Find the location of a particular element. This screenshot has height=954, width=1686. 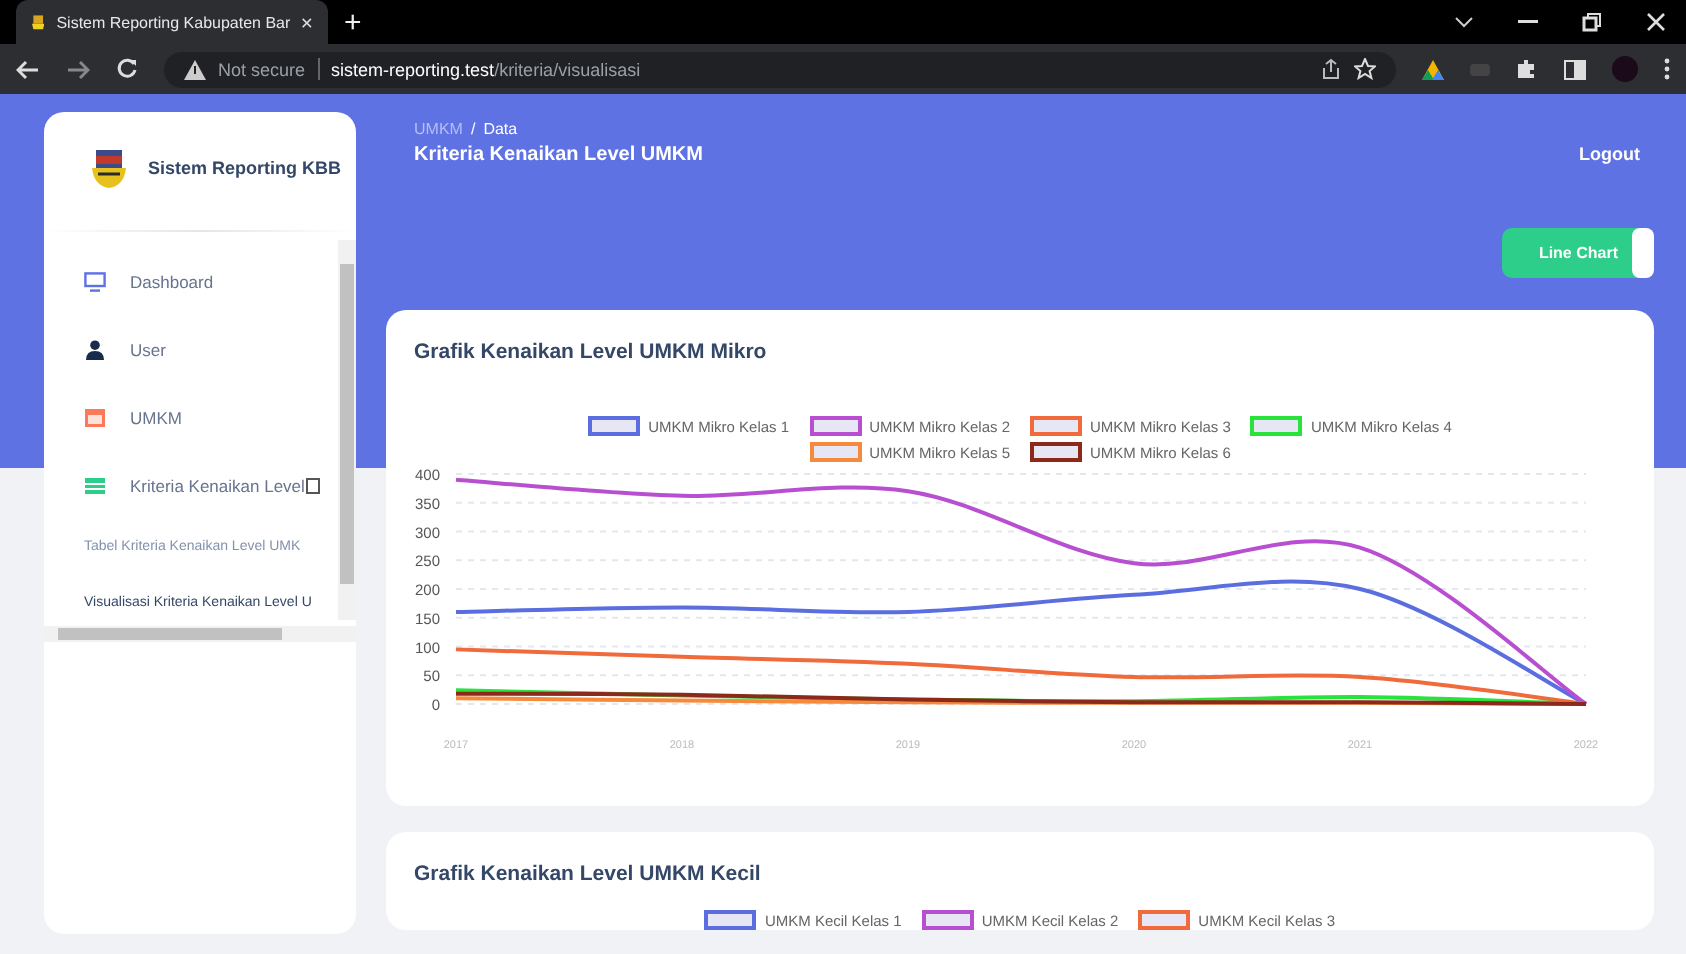

vertical-scrollbar is located at coordinates (347, 430).